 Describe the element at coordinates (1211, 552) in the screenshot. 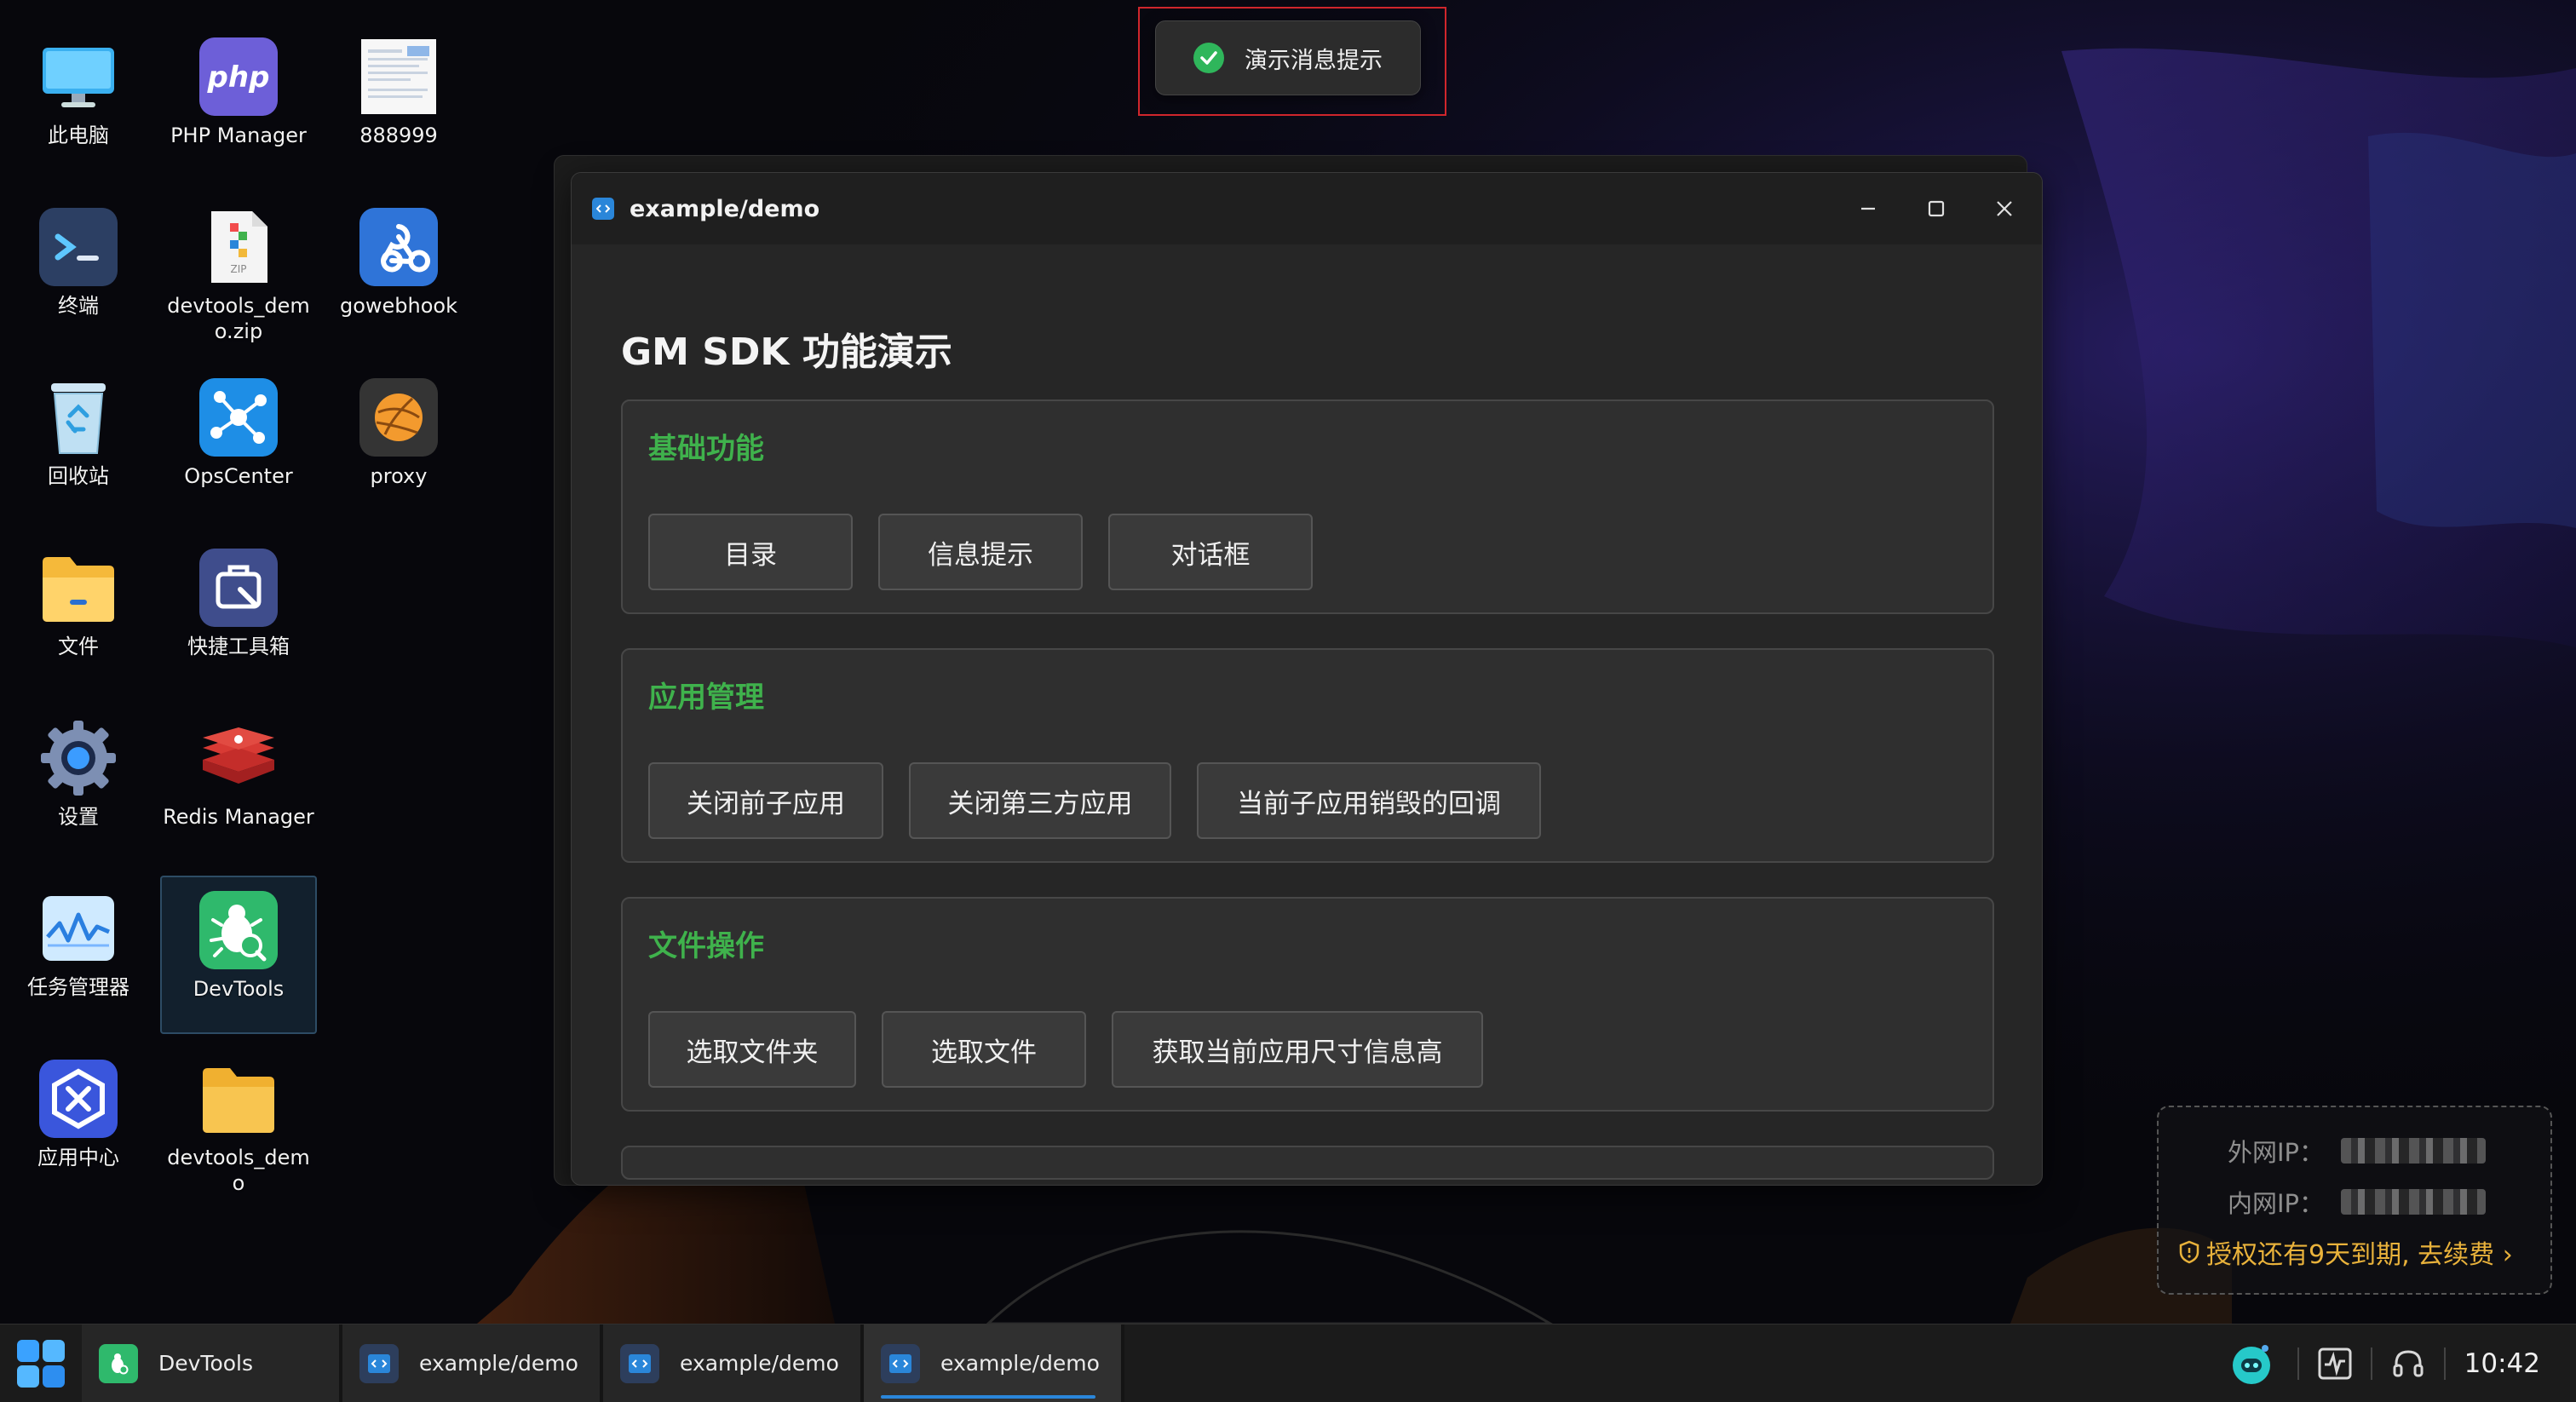

I see `dialog-button: 对话框` at that location.